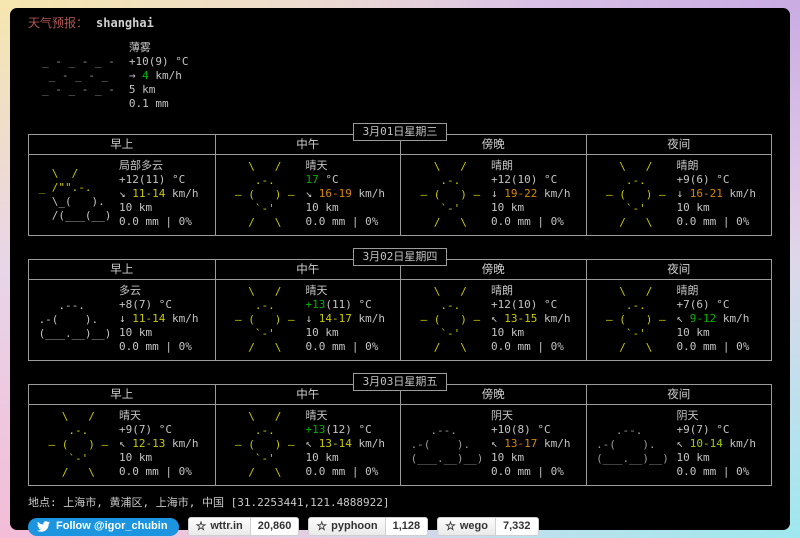 The width and height of the screenshot is (800, 538). I want to click on temperature-line: +7(6) °C, so click(713, 305).